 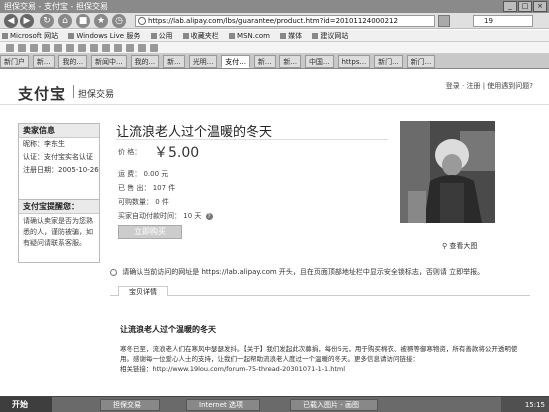 I want to click on lock-icon, so click(x=142, y=21).